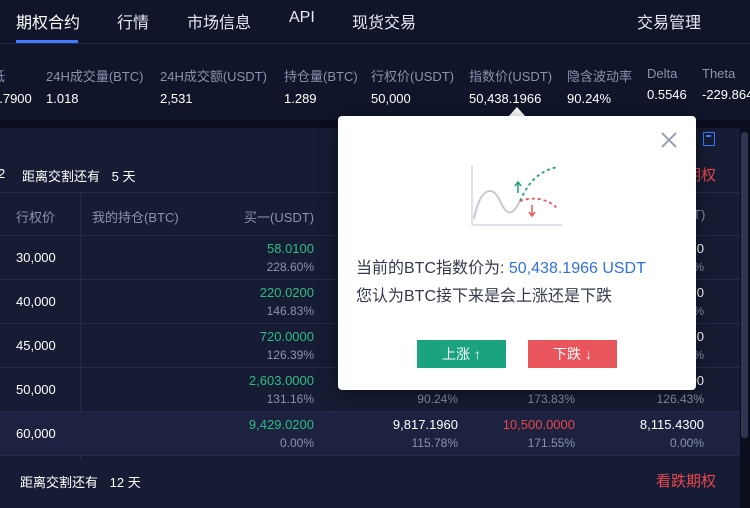 The image size is (750, 508). What do you see at coordinates (662, 73) in the screenshot?
I see `stat-label: Delta` at bounding box center [662, 73].